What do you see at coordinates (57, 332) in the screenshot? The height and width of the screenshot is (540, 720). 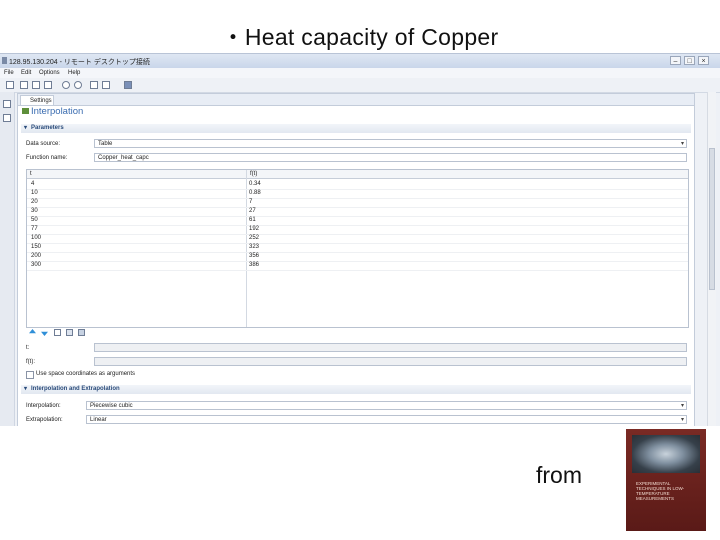 I see `delete-row-icon` at bounding box center [57, 332].